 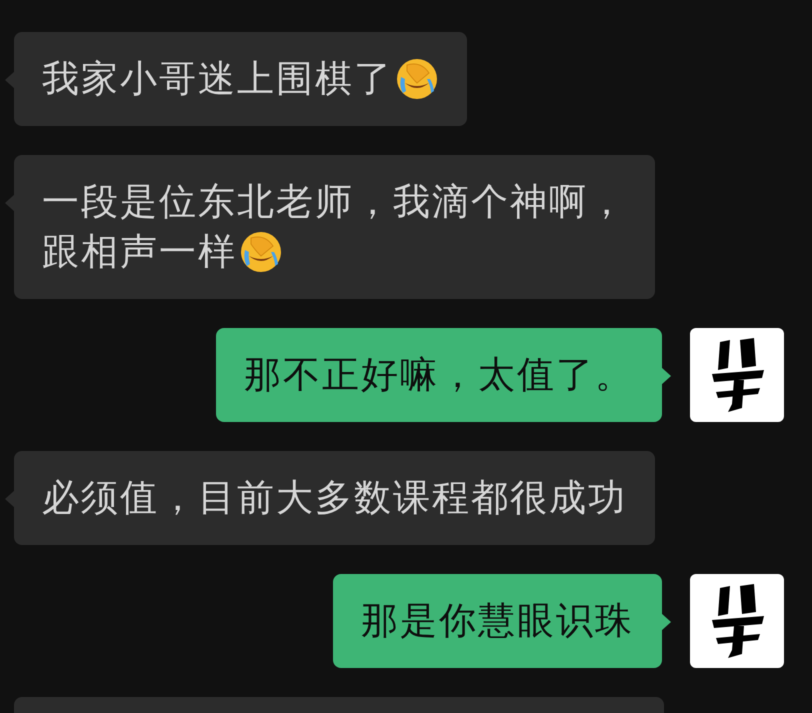 I want to click on message-text: 跟相声一样, so click(x=139, y=252).